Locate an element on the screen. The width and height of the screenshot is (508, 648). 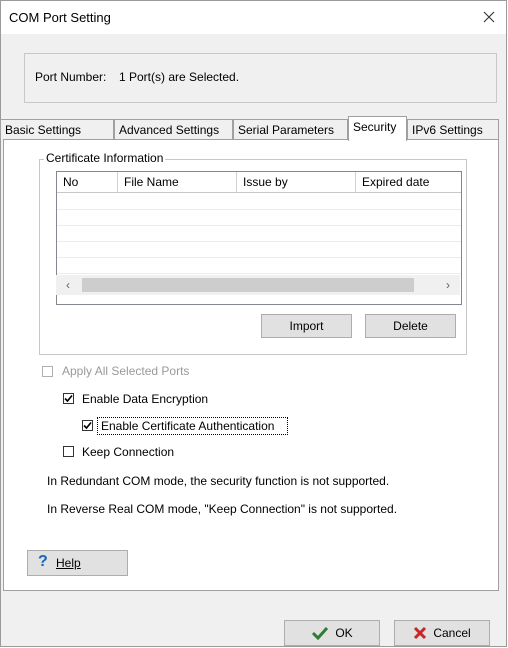
apply-all-checkbox is located at coordinates (47, 371).